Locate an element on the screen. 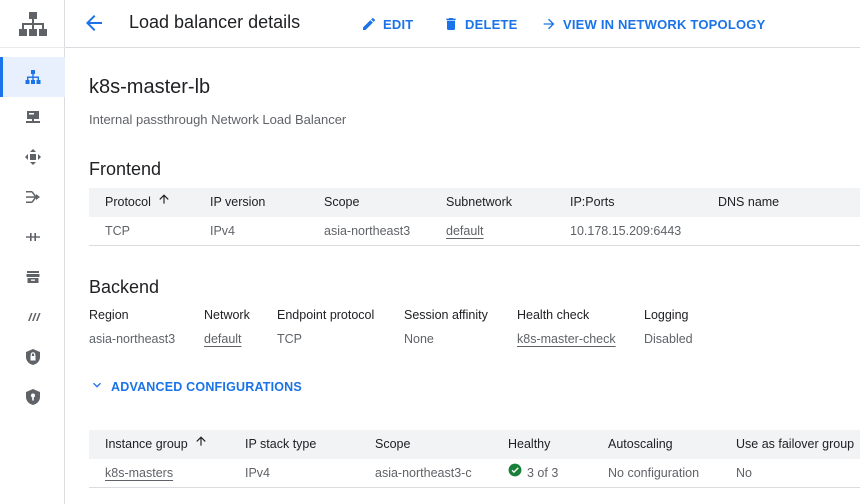  back-arrow-icon is located at coordinates (94, 23).